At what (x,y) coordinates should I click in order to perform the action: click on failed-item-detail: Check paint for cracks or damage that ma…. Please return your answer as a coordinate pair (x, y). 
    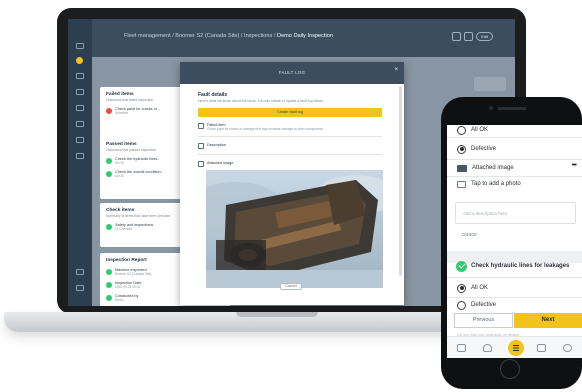
    Looking at the image, I should click on (265, 129).